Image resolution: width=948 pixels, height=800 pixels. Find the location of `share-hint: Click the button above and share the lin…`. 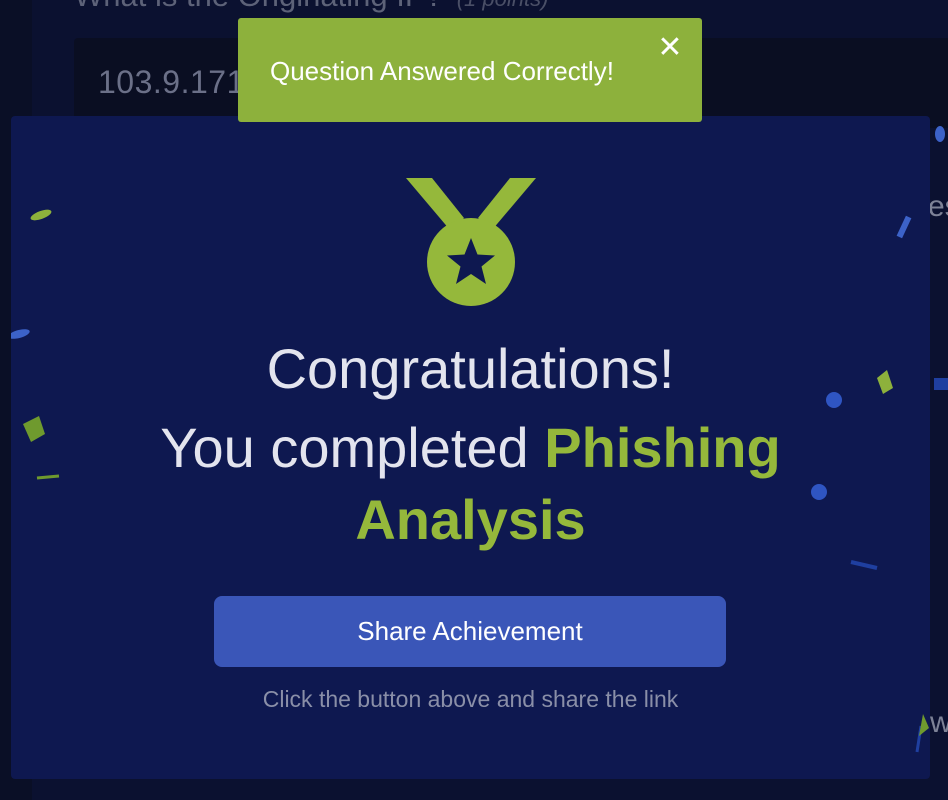

share-hint: Click the button above and share the lin… is located at coordinates (470, 699).